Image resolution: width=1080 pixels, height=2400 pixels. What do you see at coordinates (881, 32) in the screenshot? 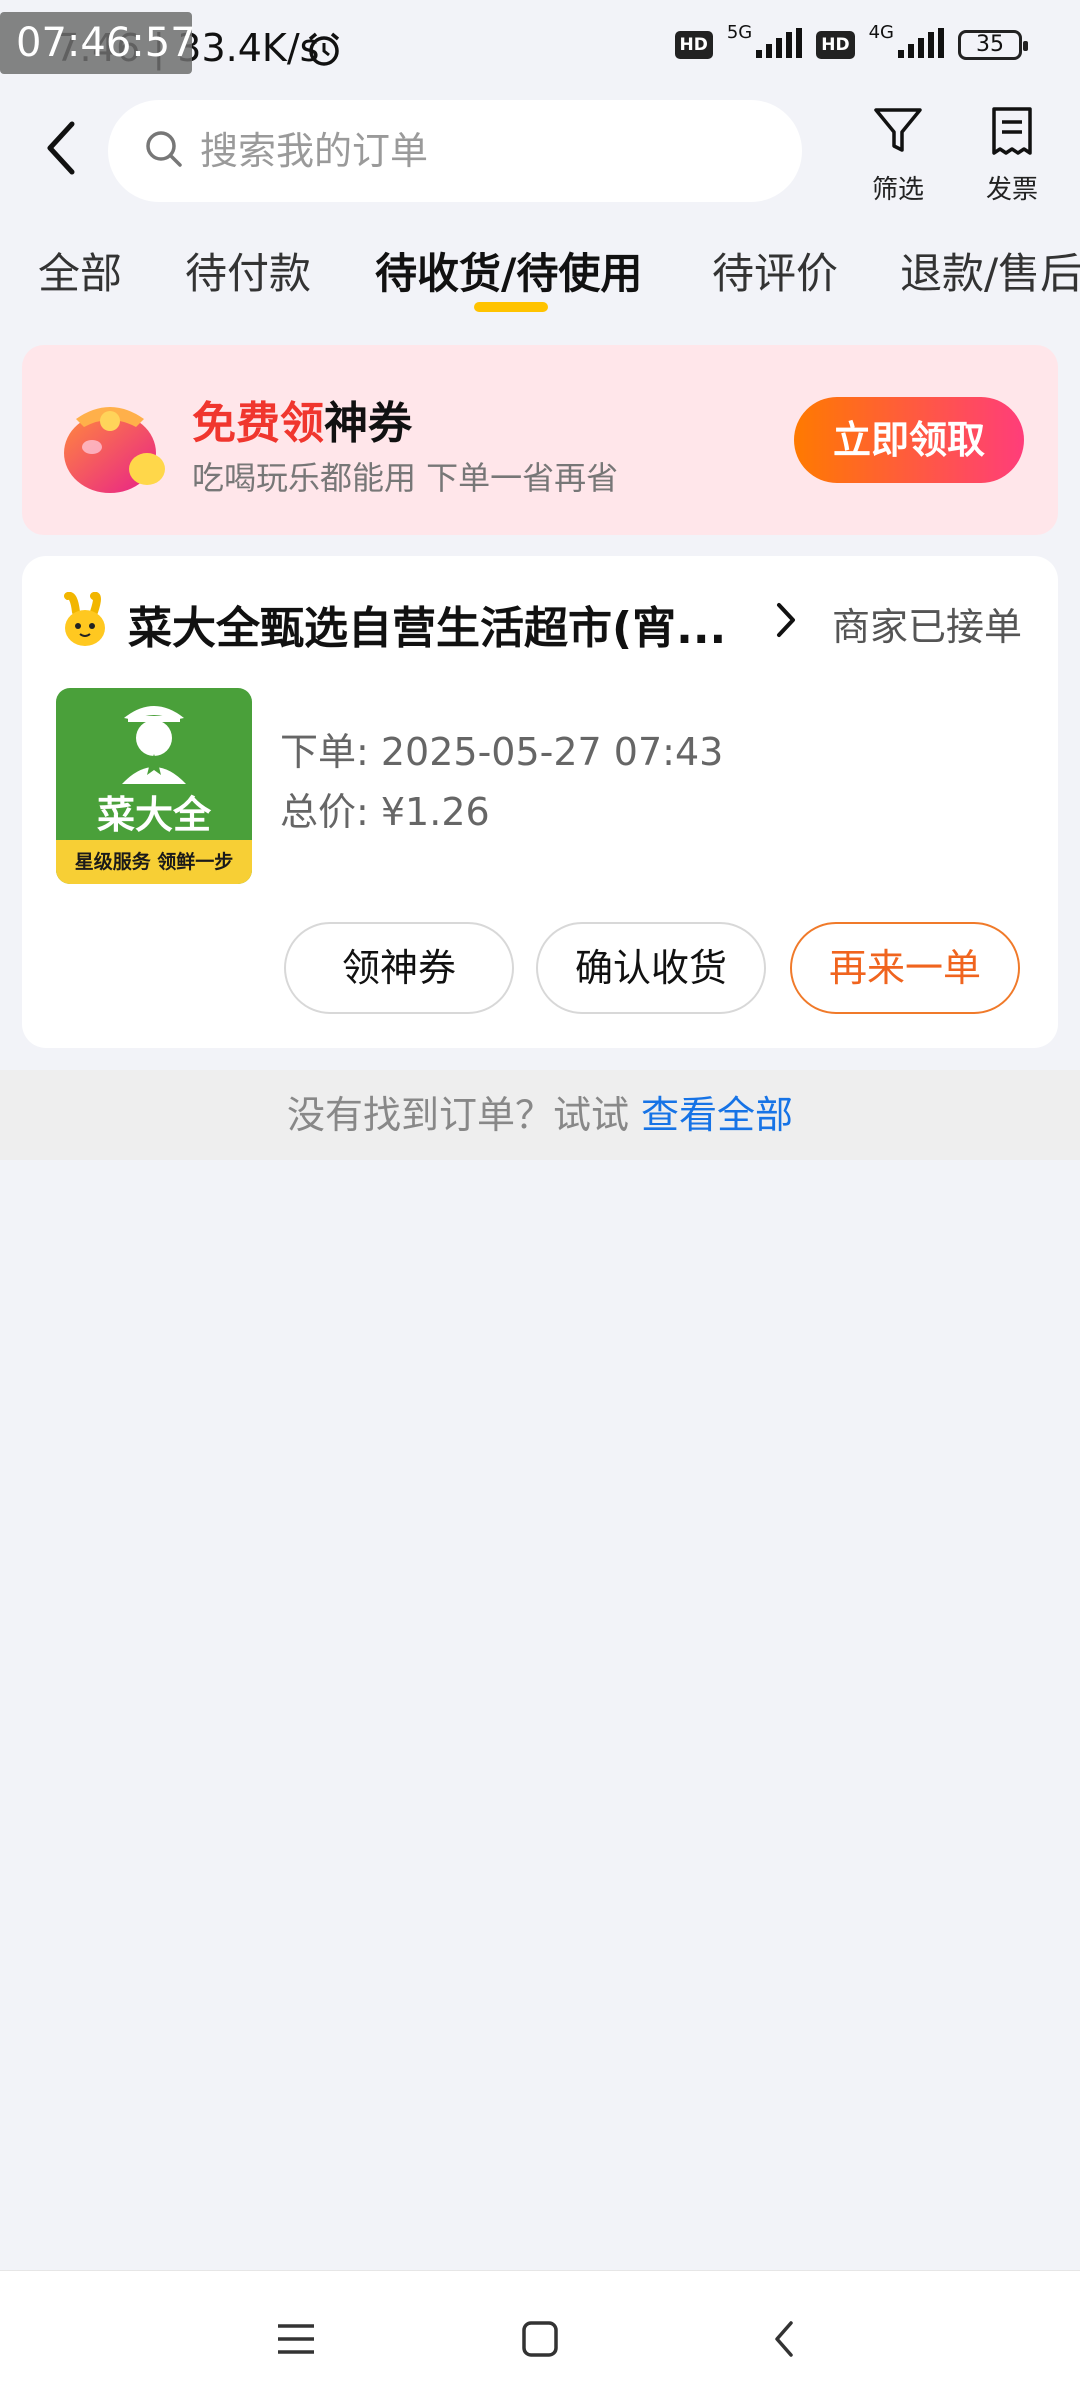
I see `network-type-label: 4G` at bounding box center [881, 32].